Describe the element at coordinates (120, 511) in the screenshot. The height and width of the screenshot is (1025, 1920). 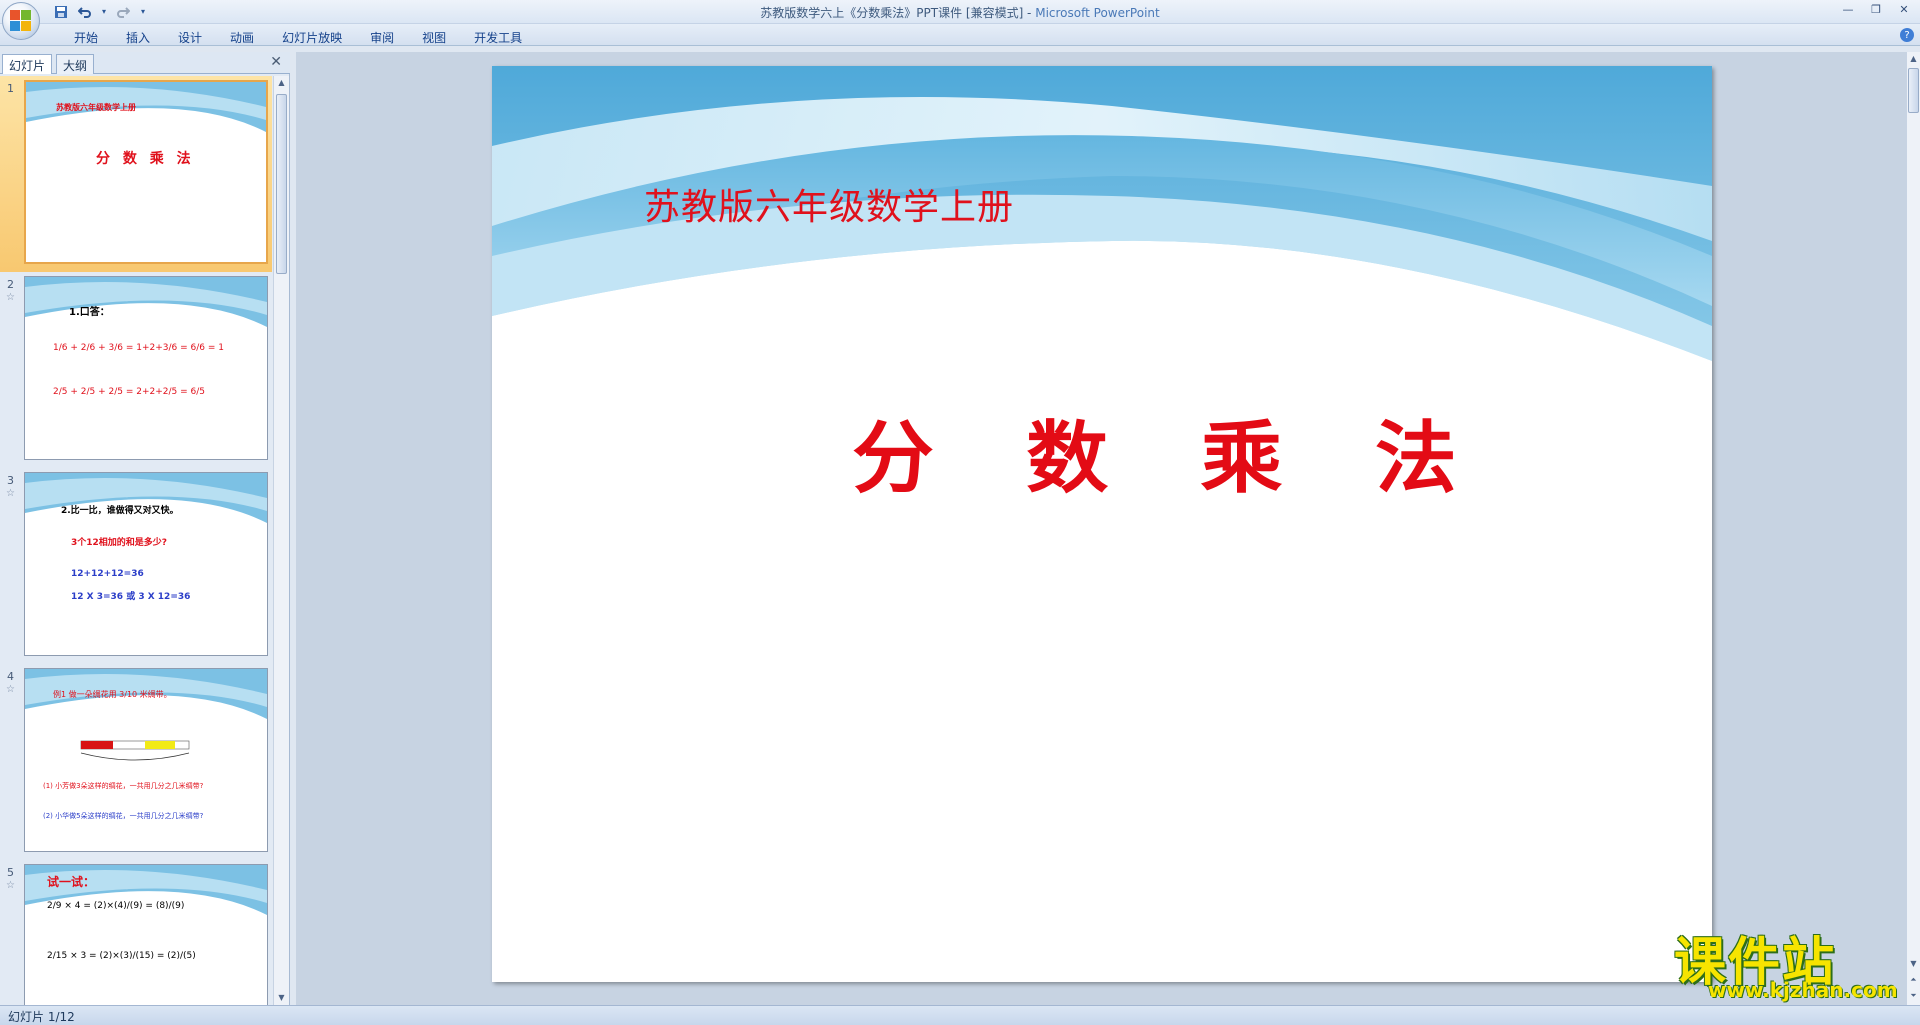
I see `thumb-heading: 2.比一比，谁做得又对又快。` at that location.